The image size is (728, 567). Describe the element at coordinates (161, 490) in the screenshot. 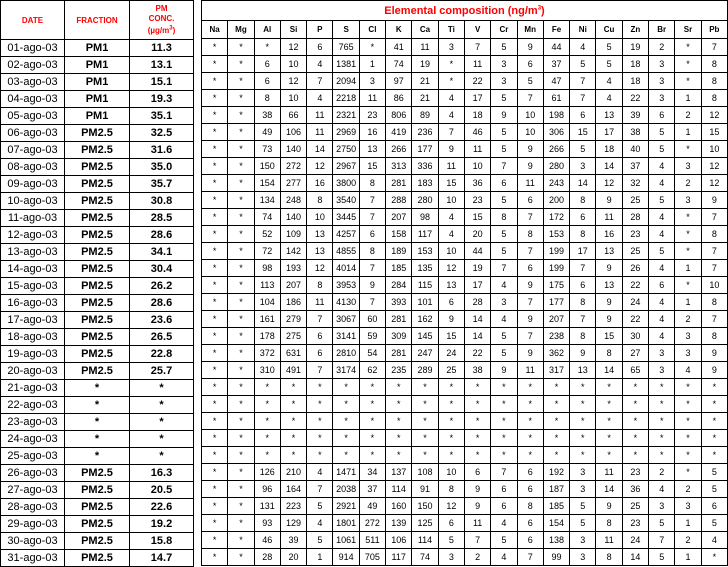

I see `pm-conc-cell: 20.5` at that location.